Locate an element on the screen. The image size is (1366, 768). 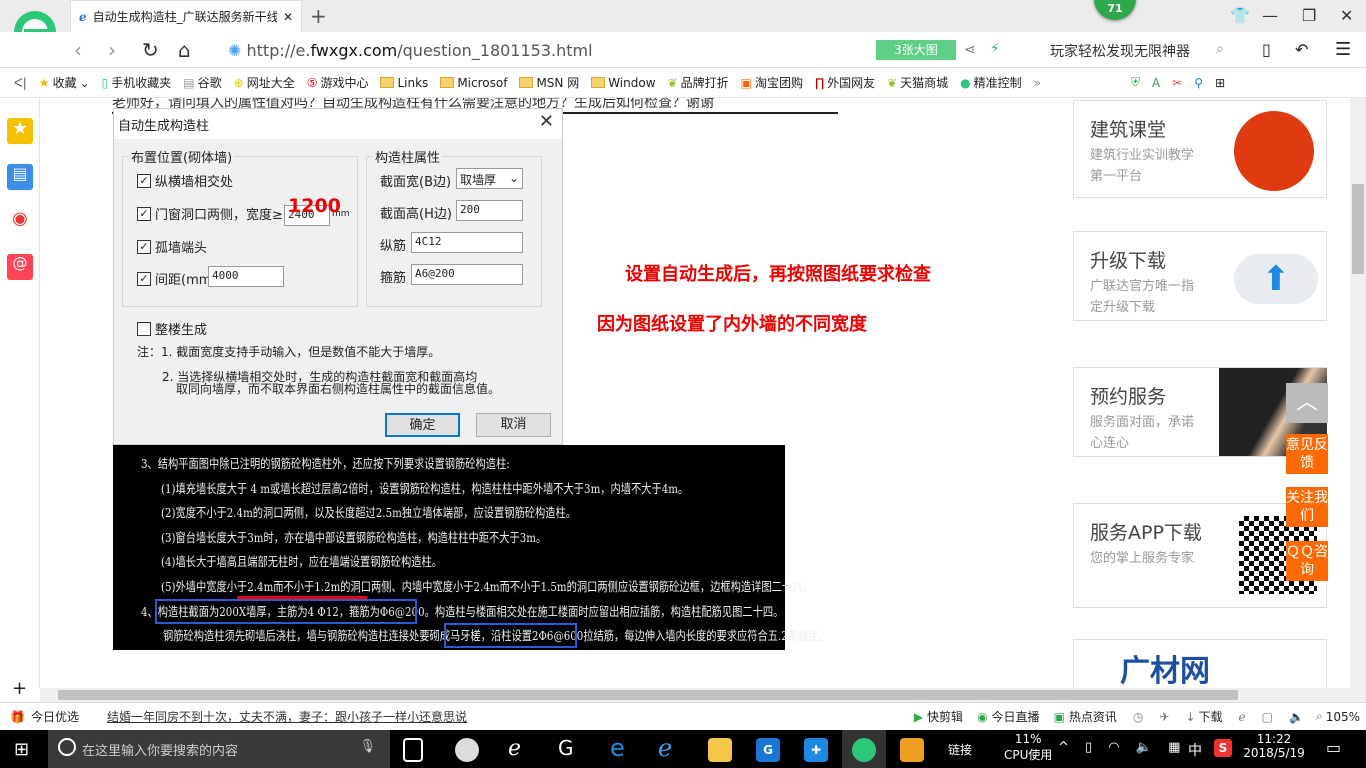
minimize-button: — is located at coordinates (1270, 15).